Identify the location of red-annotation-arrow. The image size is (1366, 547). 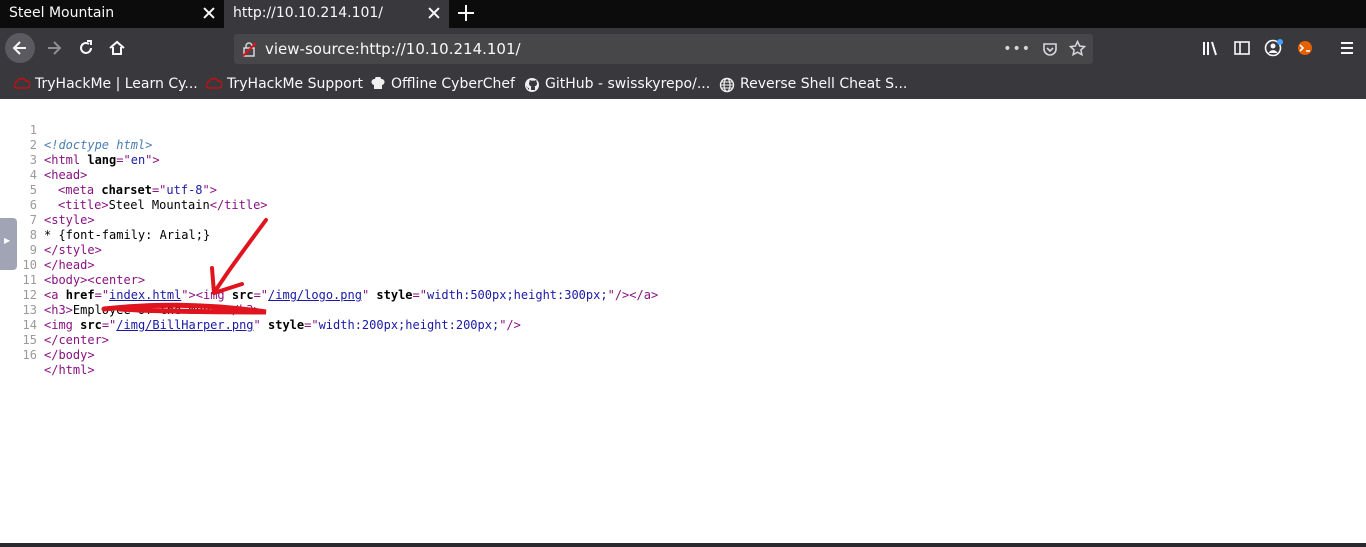
(184, 266).